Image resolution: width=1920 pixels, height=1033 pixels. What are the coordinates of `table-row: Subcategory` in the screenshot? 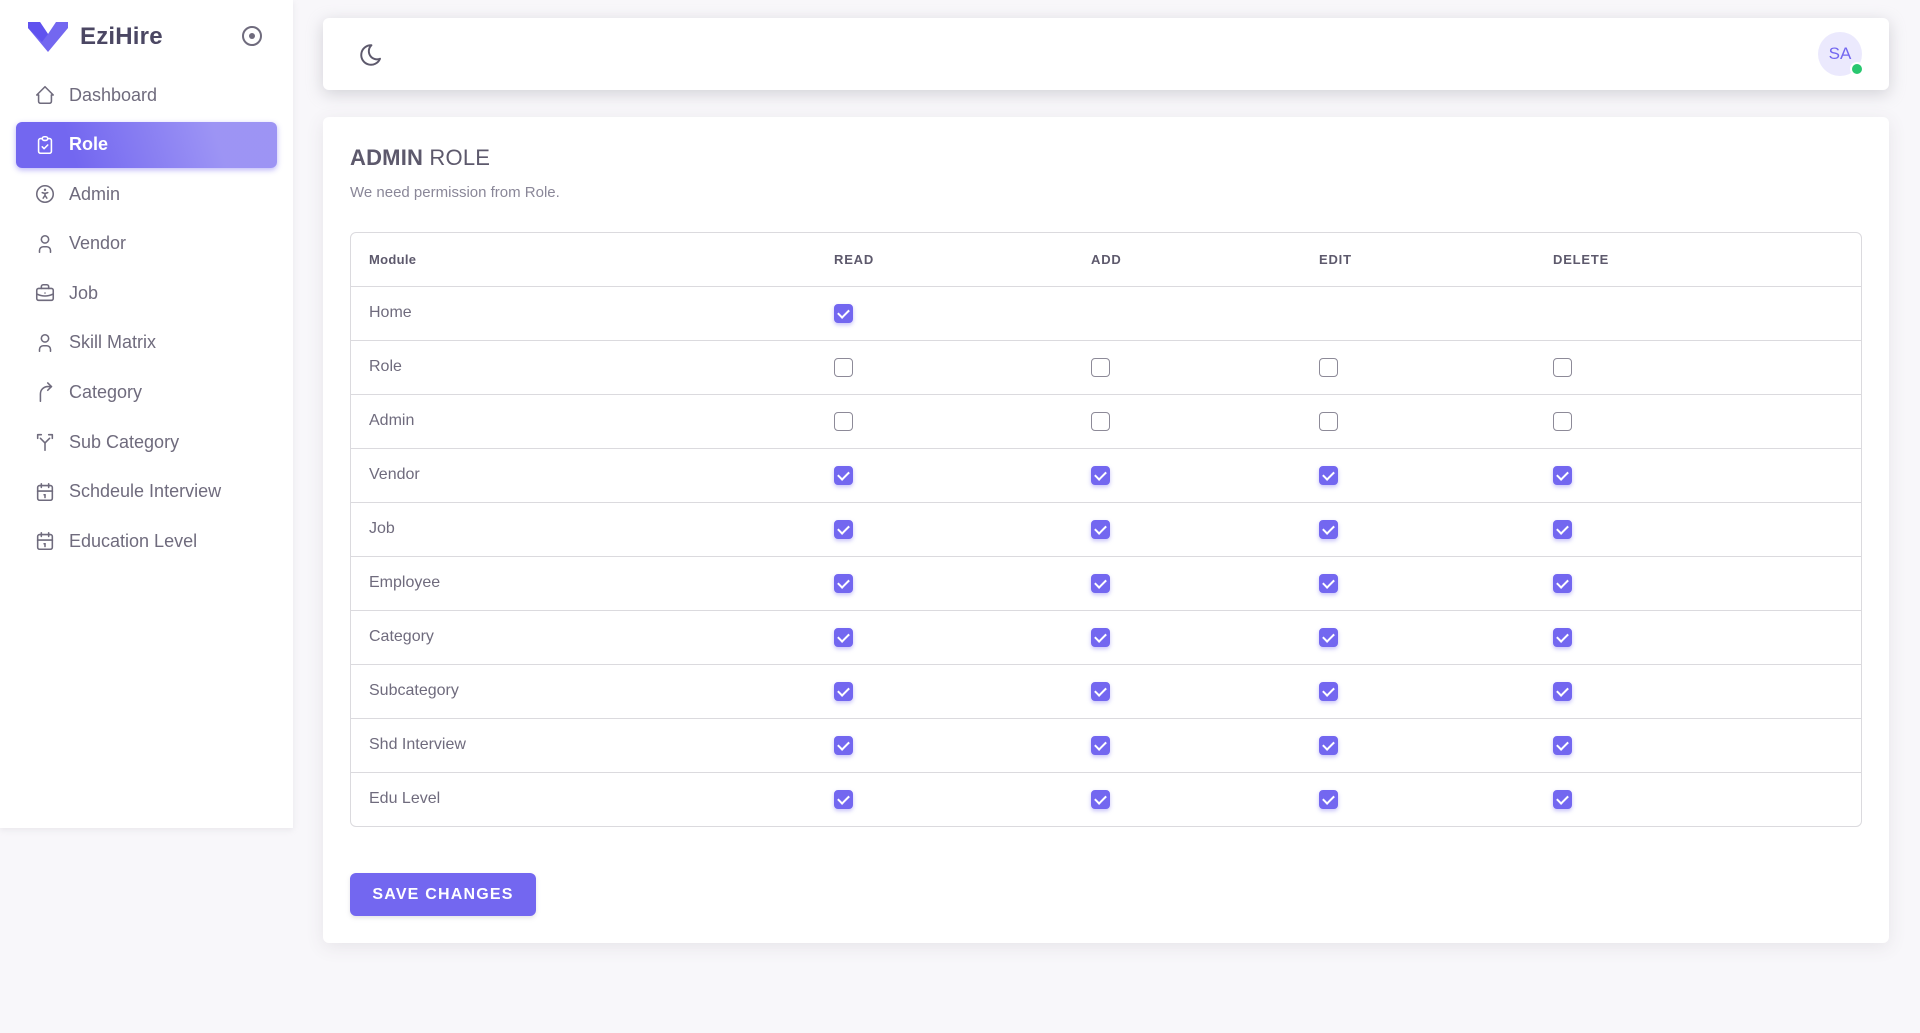 It's located at (1106, 691).